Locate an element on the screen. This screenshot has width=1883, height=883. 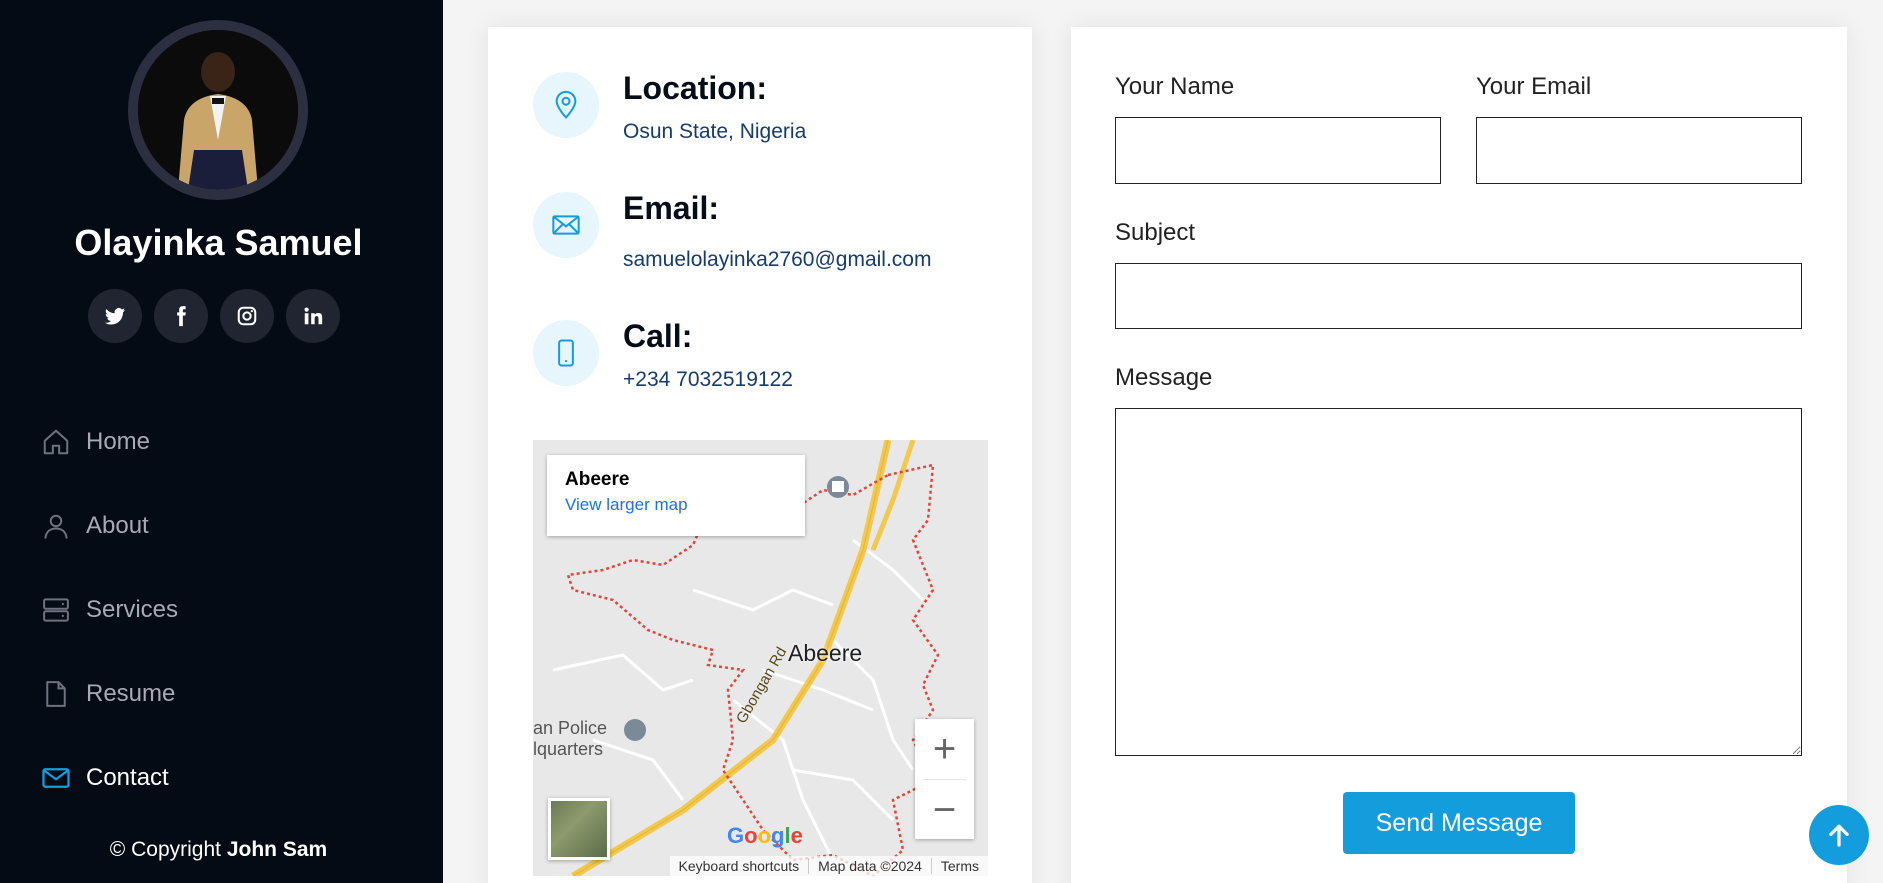
avatar-photo is located at coordinates (218, 110).